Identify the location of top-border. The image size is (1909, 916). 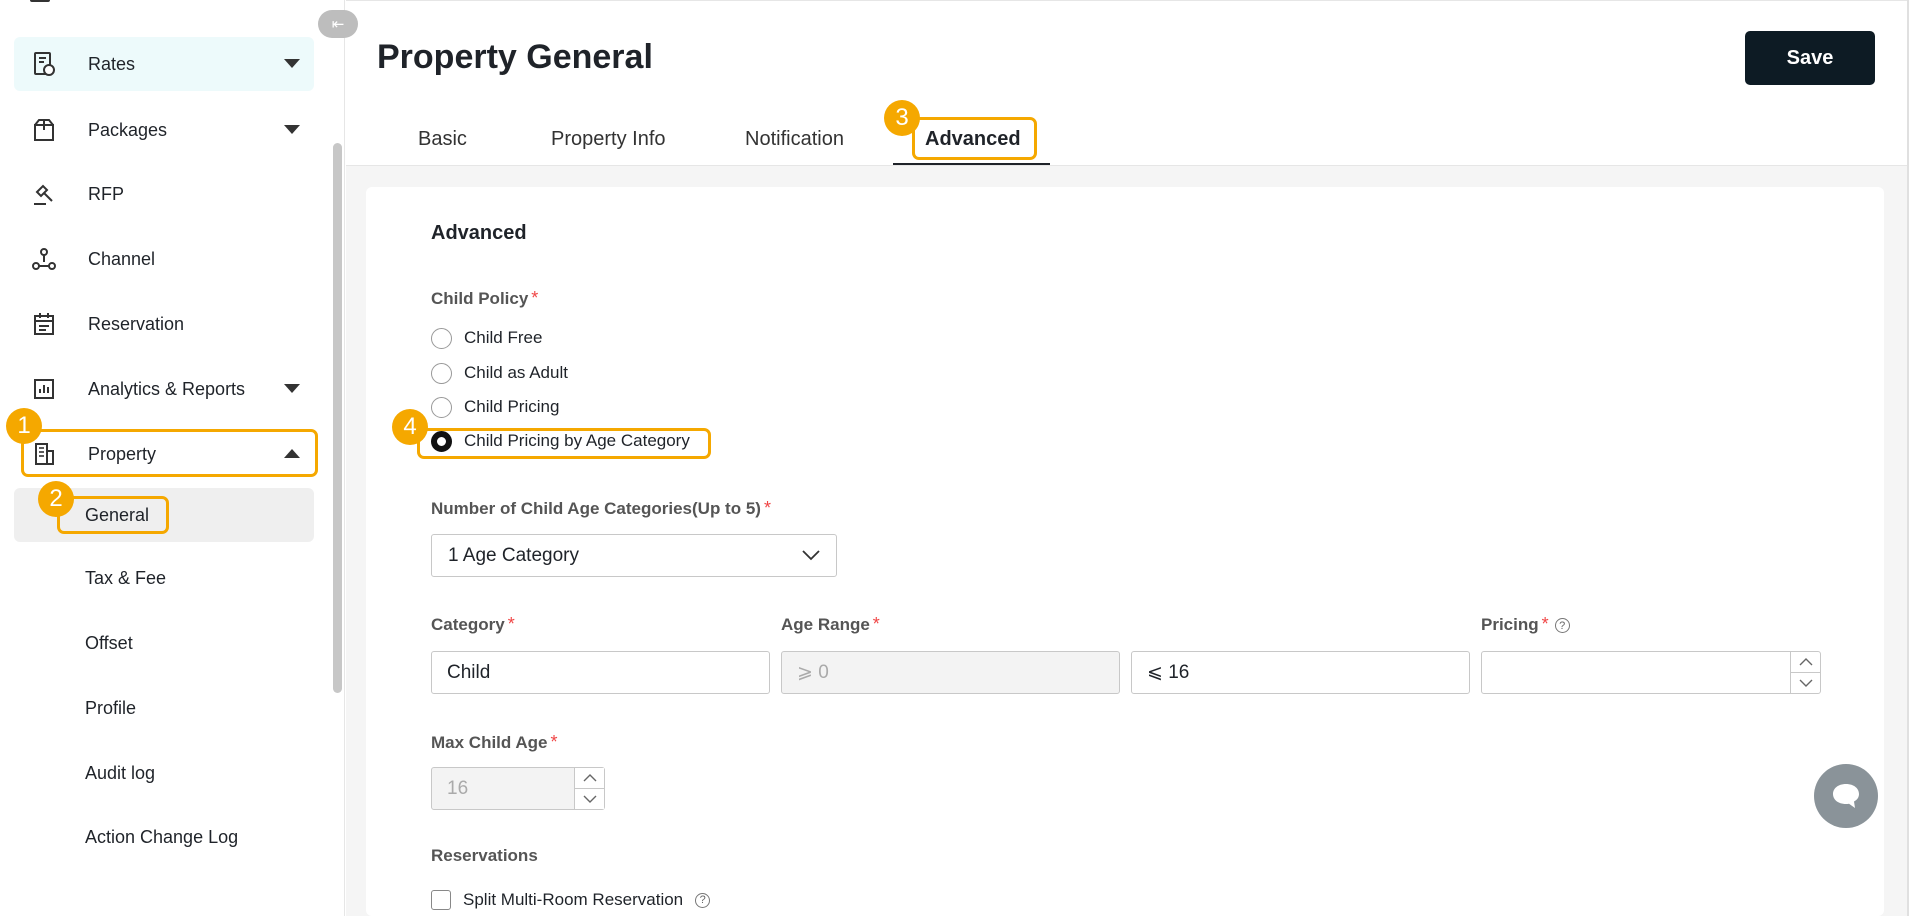
(1127, 2).